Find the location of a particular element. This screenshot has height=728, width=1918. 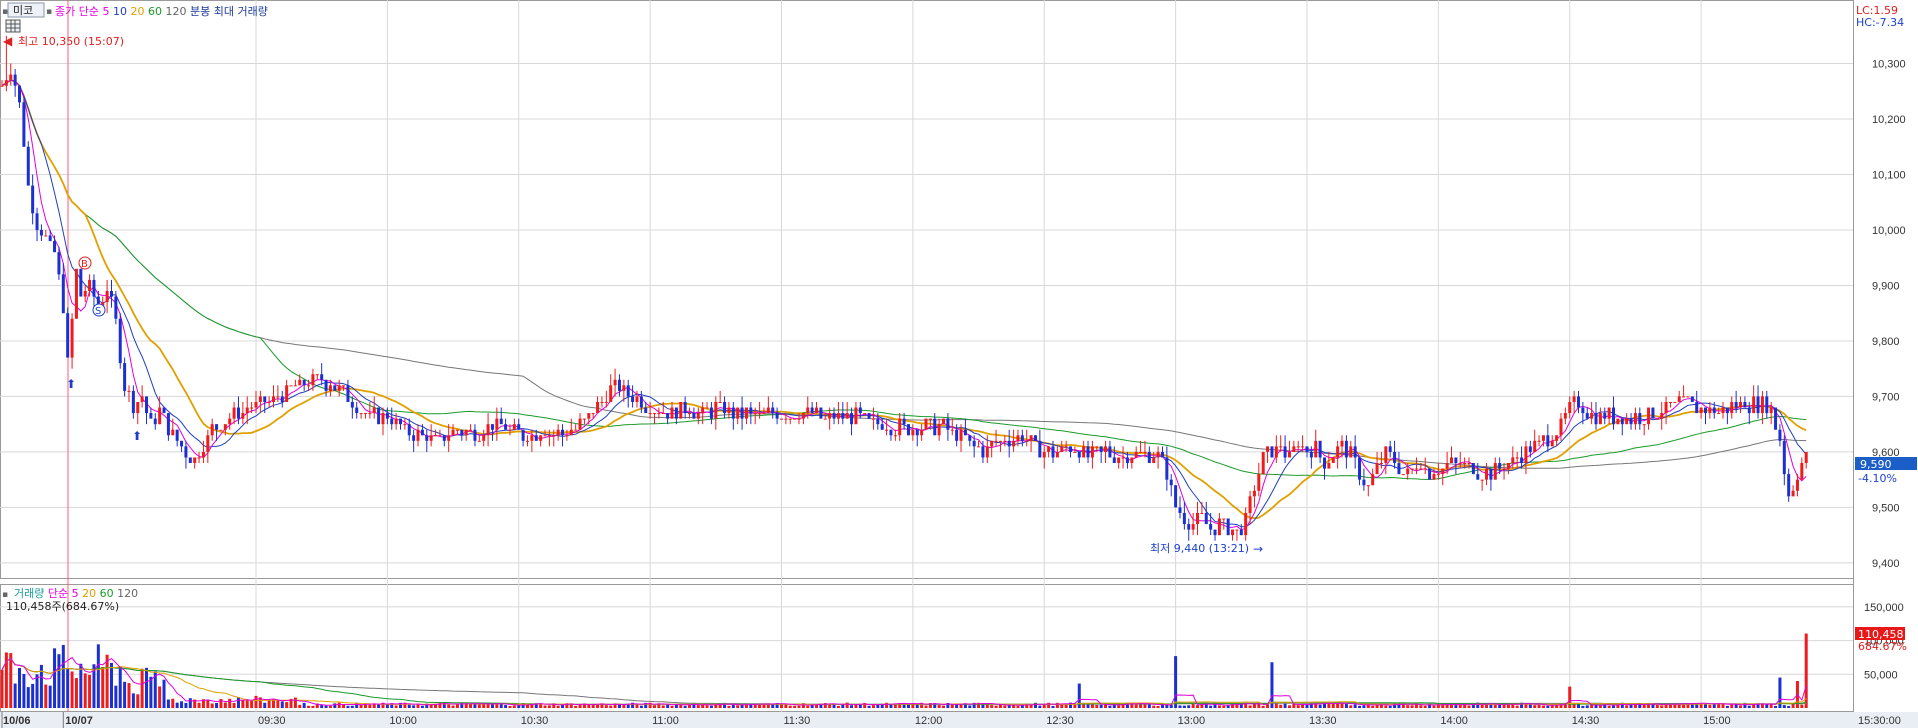

buy-marker-label: B is located at coordinates (84, 264).